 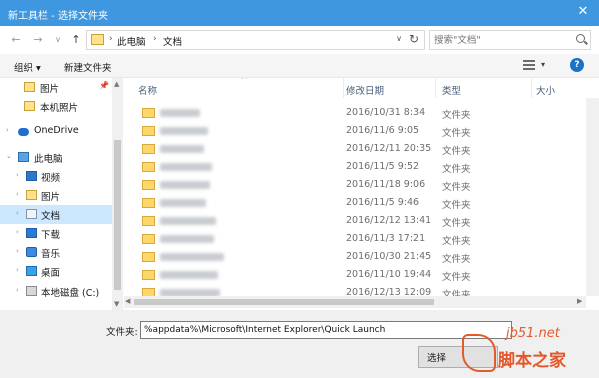 I want to click on pictures-folder-icon, so click(x=29, y=87).